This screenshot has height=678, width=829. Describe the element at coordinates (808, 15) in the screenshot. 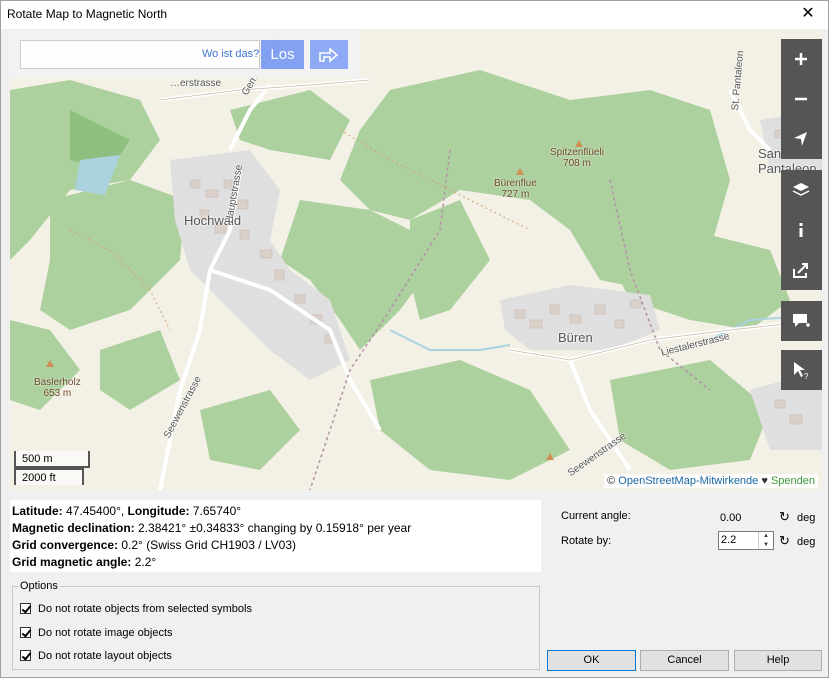

I see `close-icon: ✕` at that location.